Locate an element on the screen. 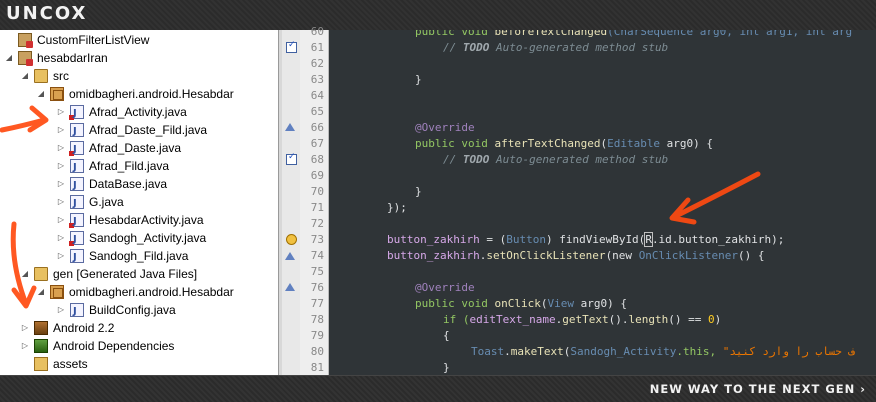  source-folder-icon is located at coordinates (41, 76).